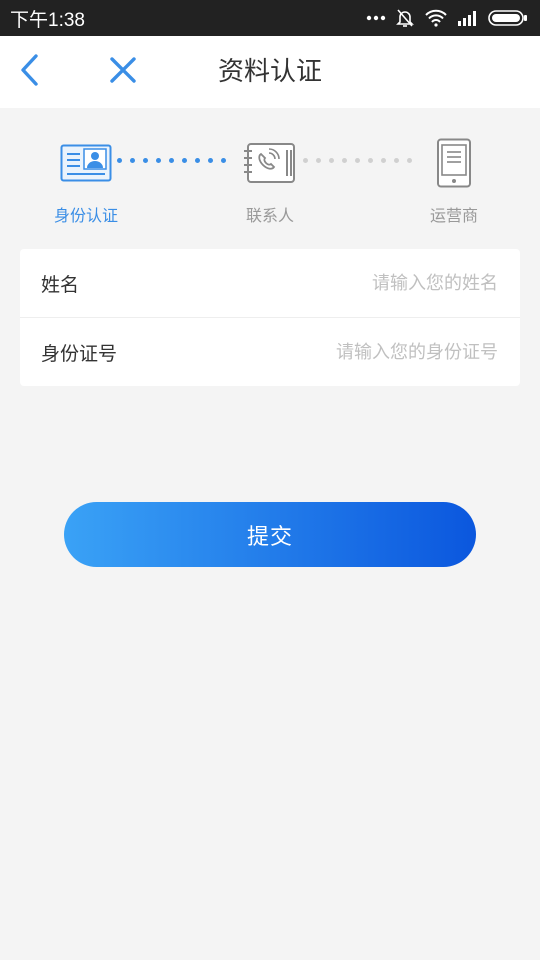  I want to click on status-icons, so click(447, 18).